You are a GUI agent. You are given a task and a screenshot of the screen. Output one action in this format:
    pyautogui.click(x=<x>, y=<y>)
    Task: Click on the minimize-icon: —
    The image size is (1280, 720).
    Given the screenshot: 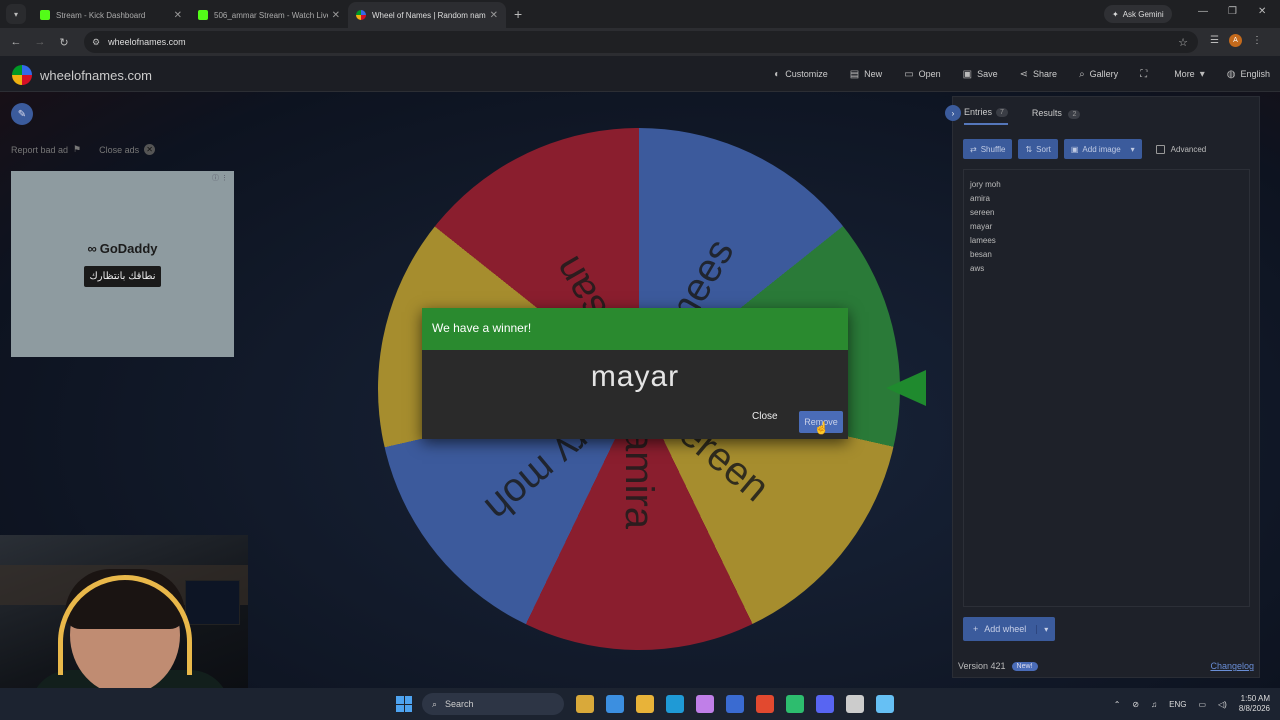 What is the action you would take?
    pyautogui.click(x=1203, y=11)
    